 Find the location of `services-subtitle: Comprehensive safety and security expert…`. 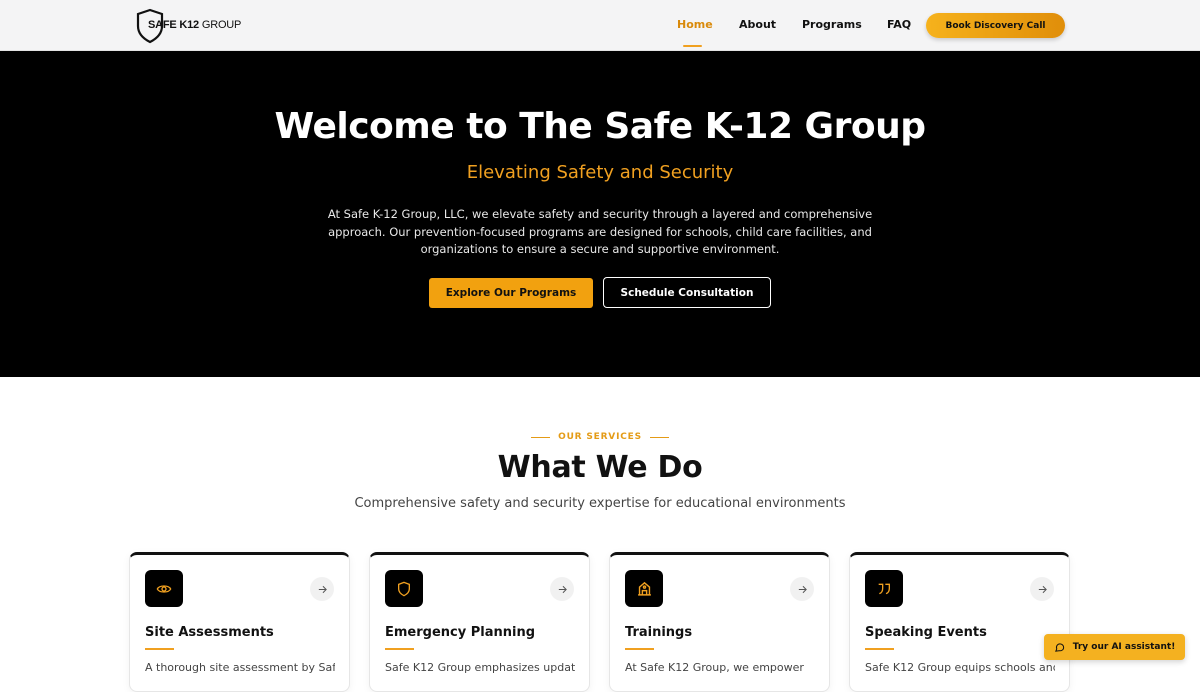

services-subtitle: Comprehensive safety and security expert… is located at coordinates (600, 503).